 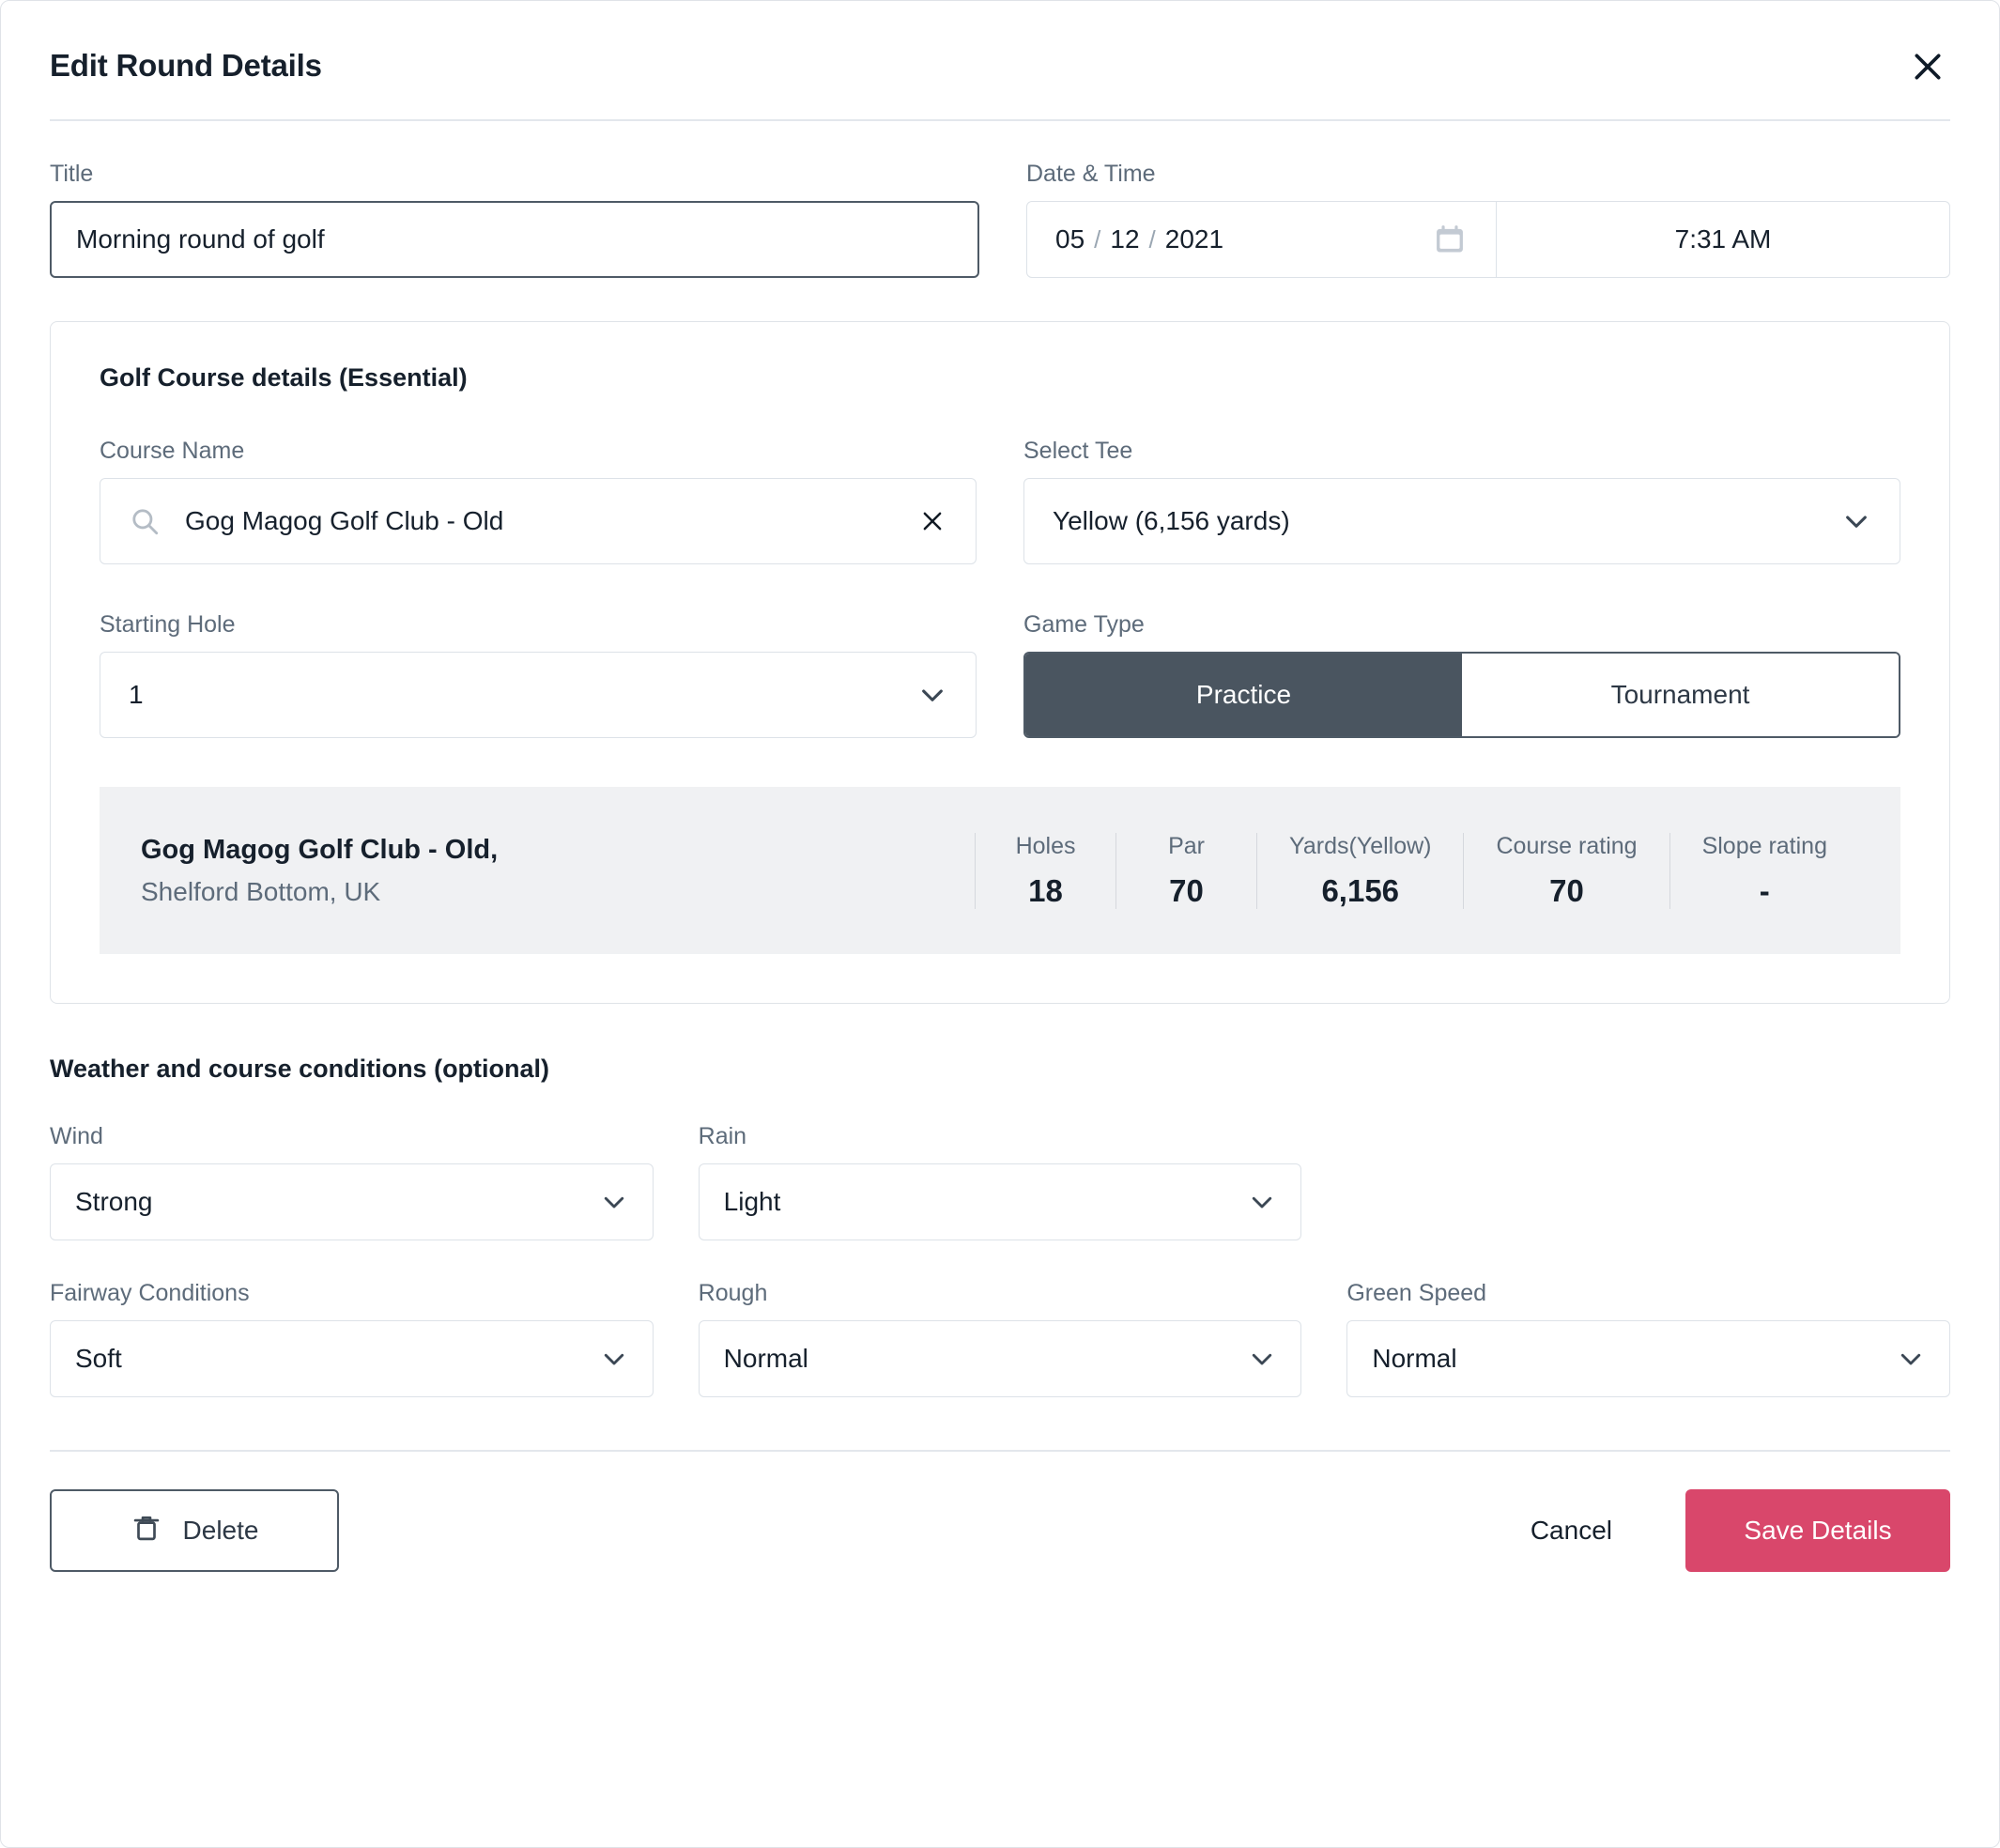 I want to click on game-type-group: Game Type Practice Tournament, so click(x=1461, y=675).